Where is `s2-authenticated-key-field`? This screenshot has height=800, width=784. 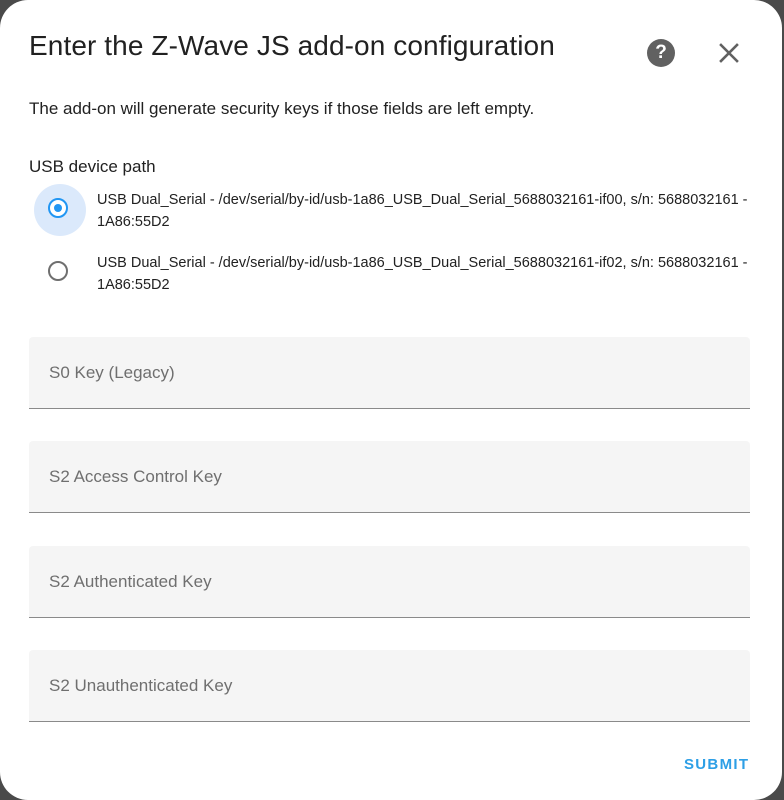 s2-authenticated-key-field is located at coordinates (389, 582).